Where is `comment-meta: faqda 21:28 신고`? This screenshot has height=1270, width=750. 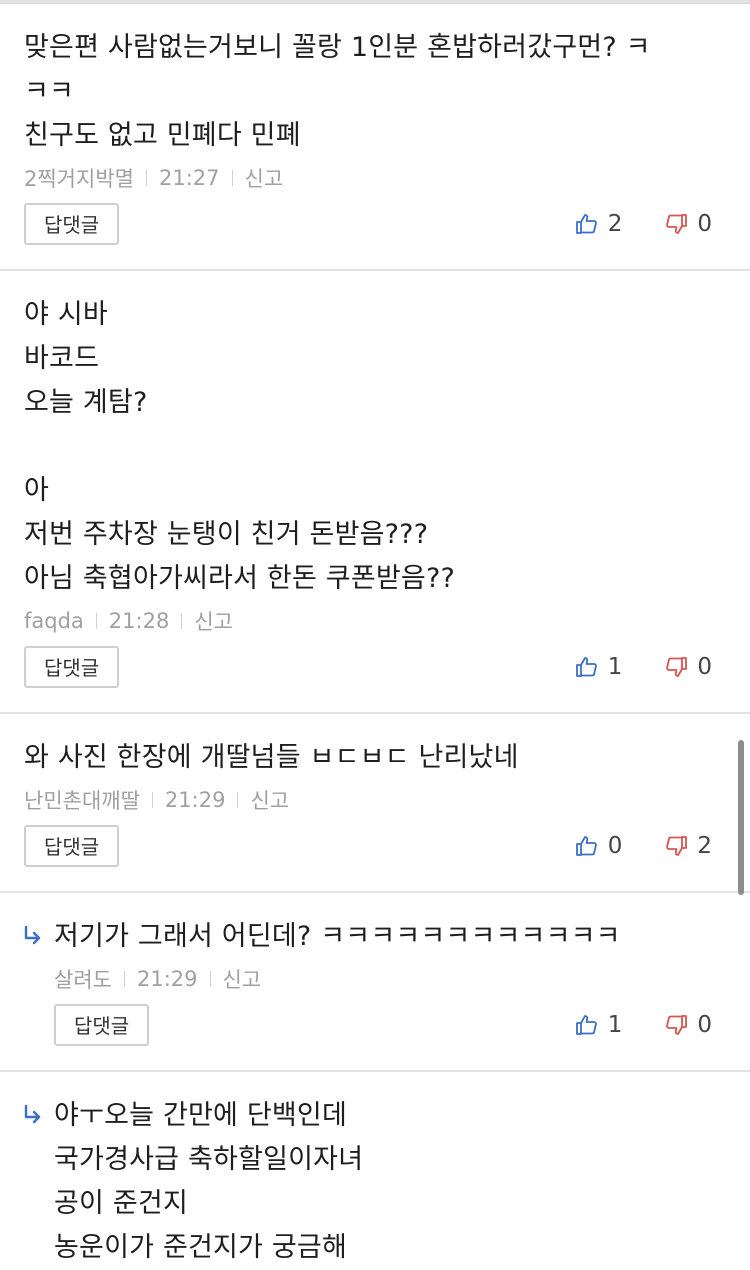 comment-meta: faqda 21:28 신고 is located at coordinates (367, 621).